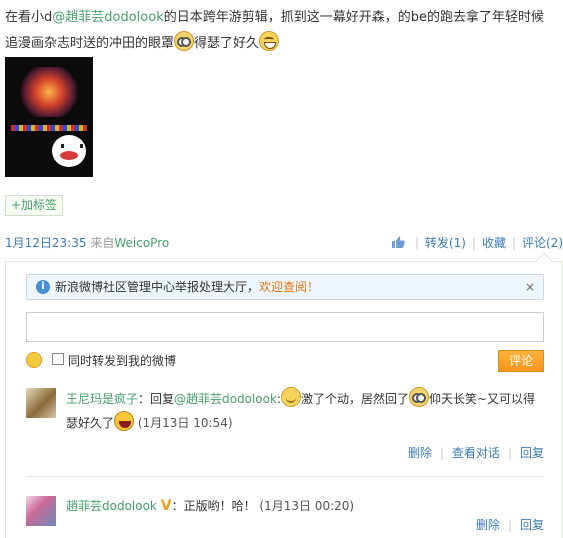 The height and width of the screenshot is (538, 563). What do you see at coordinates (289, 287) in the screenshot?
I see `notice-link: 欢迎查阅！` at bounding box center [289, 287].